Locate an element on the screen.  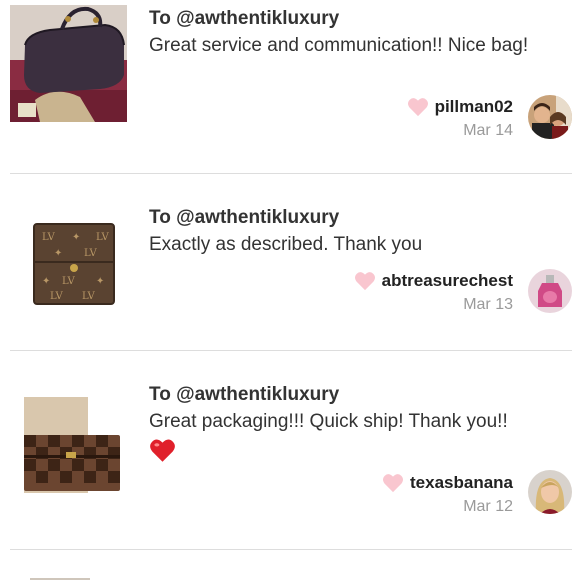
listing-thumbnail-bag is located at coordinates (68, 63).